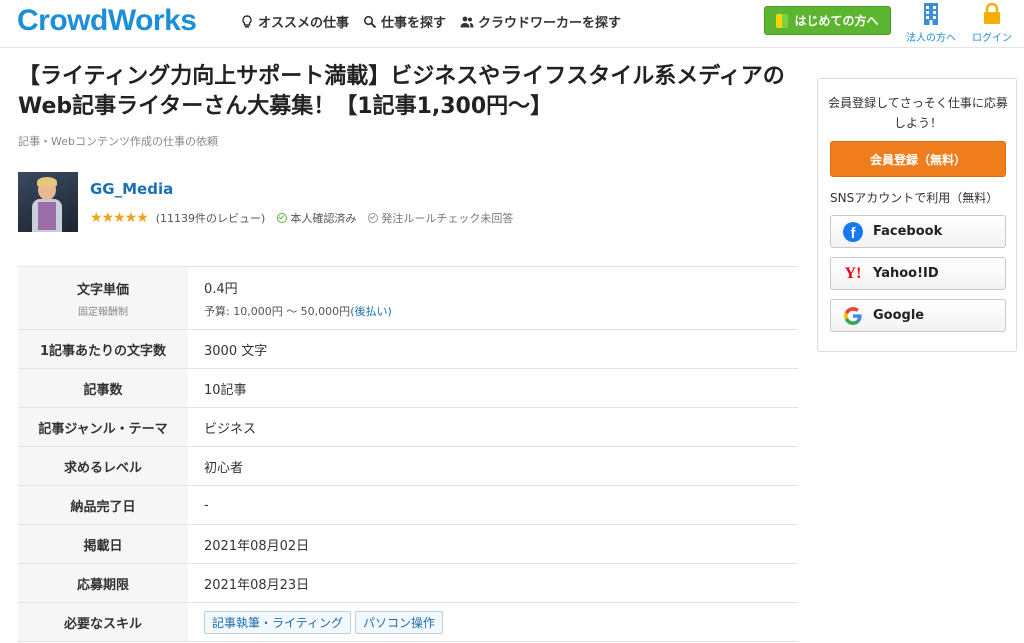 Image resolution: width=1024 pixels, height=643 pixels. I want to click on yahoo-label: Yahoo!ID, so click(906, 273).